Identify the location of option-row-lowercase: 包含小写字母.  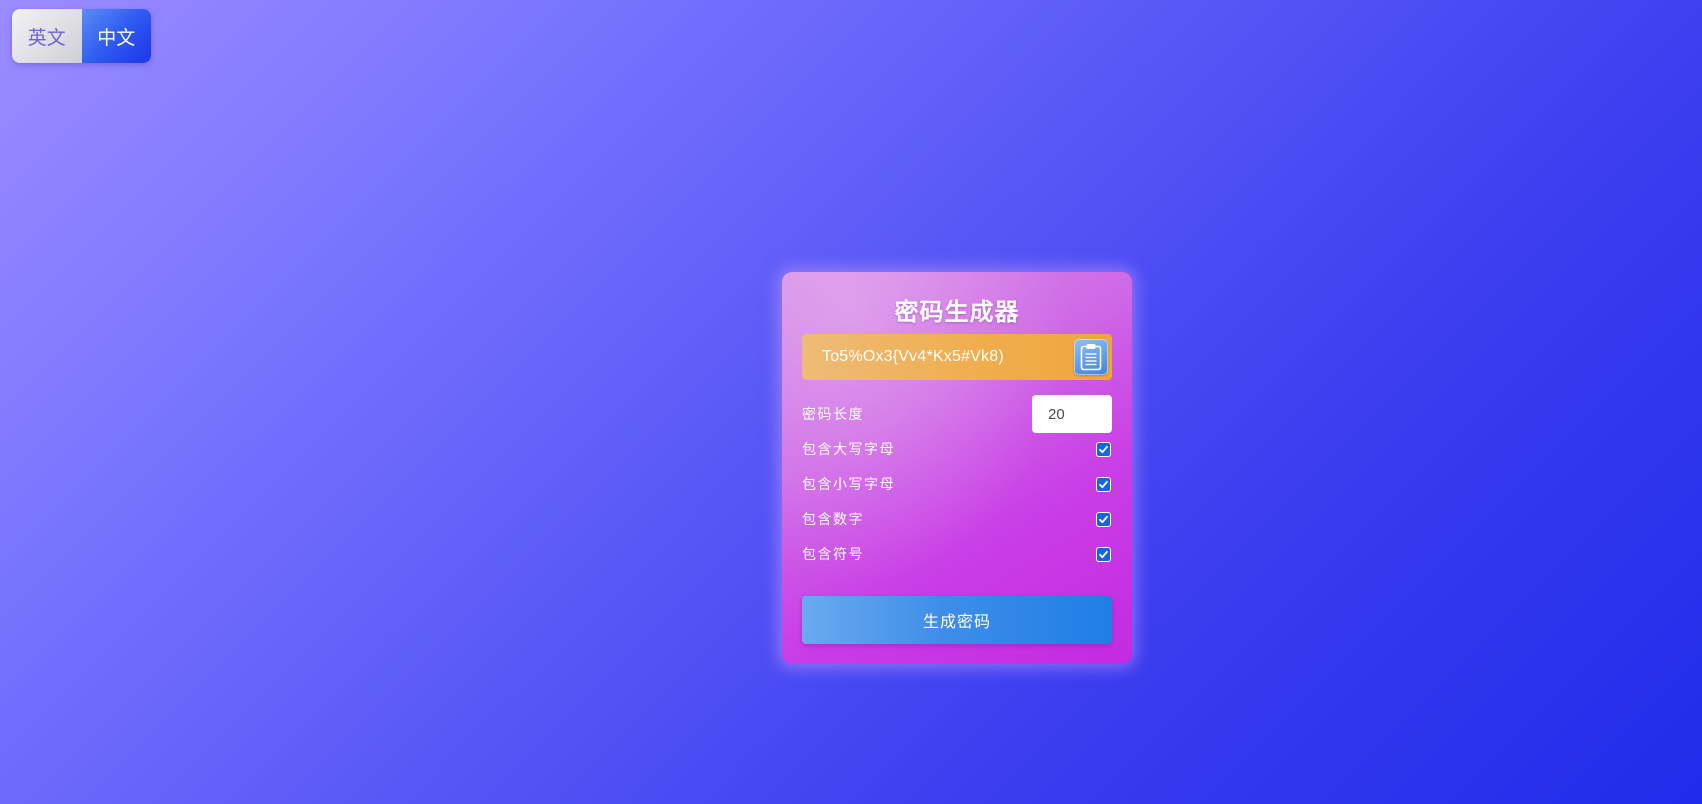
(957, 484).